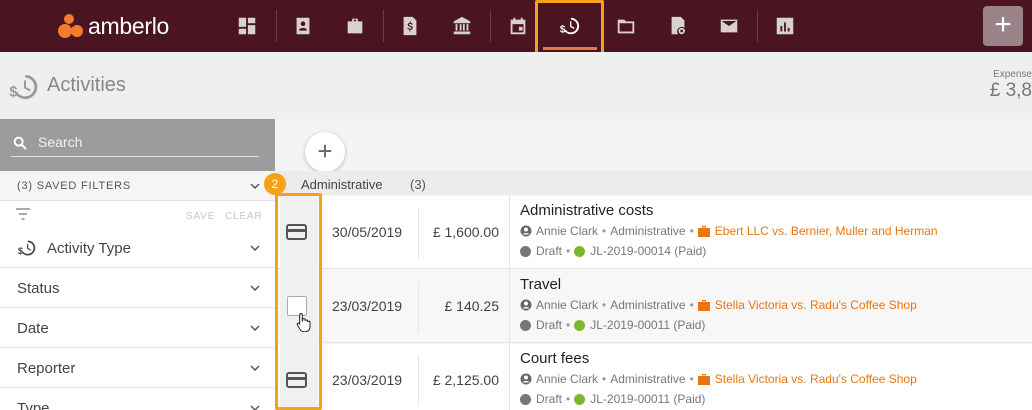  I want to click on clear-filter-button: CLEAR, so click(243, 216).